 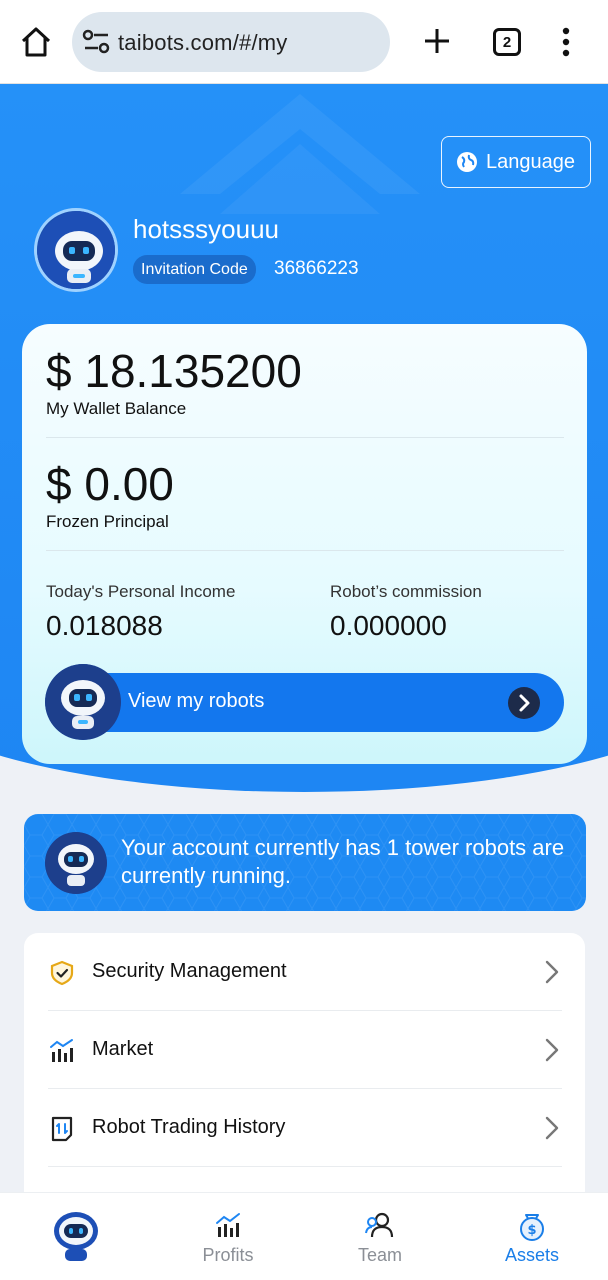 I want to click on robot-commission-value: 0.000000, so click(x=388, y=625).